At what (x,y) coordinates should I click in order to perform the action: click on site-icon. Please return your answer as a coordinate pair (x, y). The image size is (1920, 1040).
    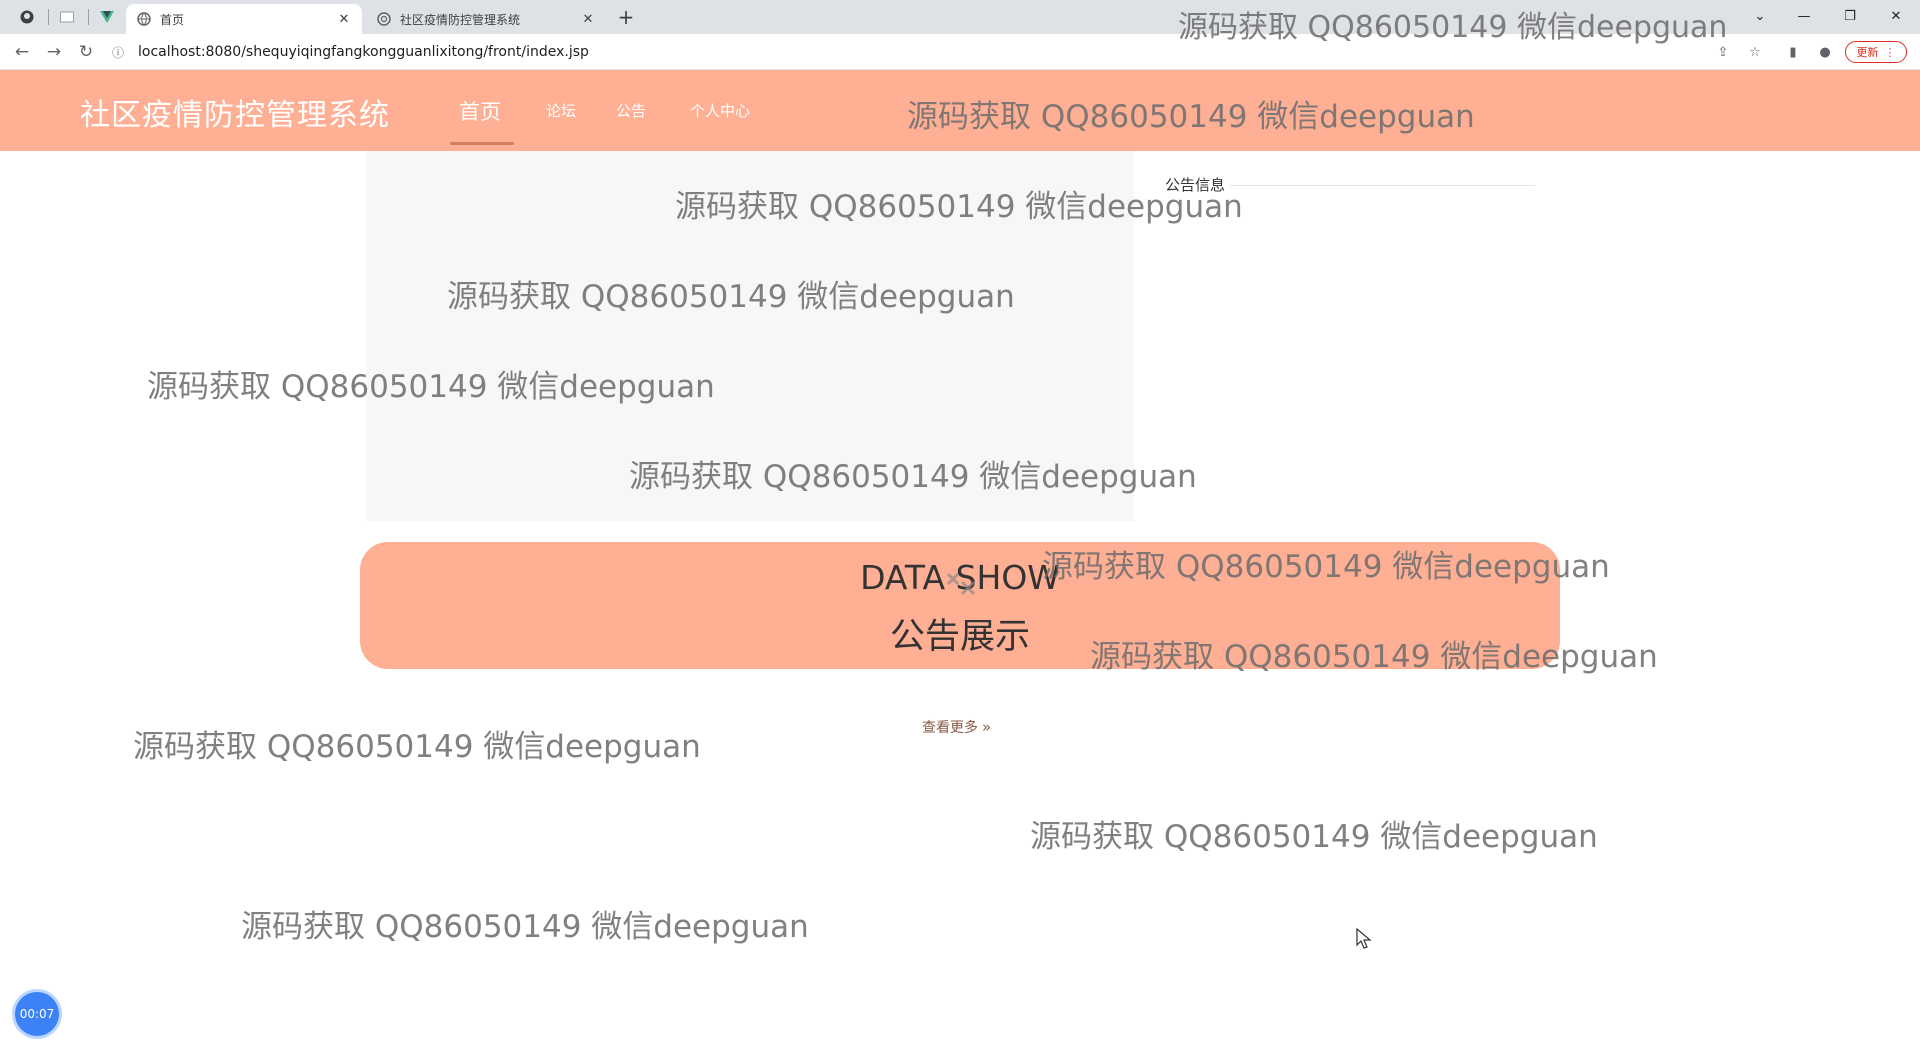
    Looking at the image, I should click on (384, 19).